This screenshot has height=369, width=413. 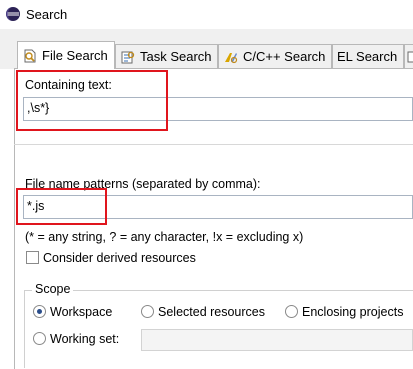 I want to click on tab-overflow, so click(x=408, y=56).